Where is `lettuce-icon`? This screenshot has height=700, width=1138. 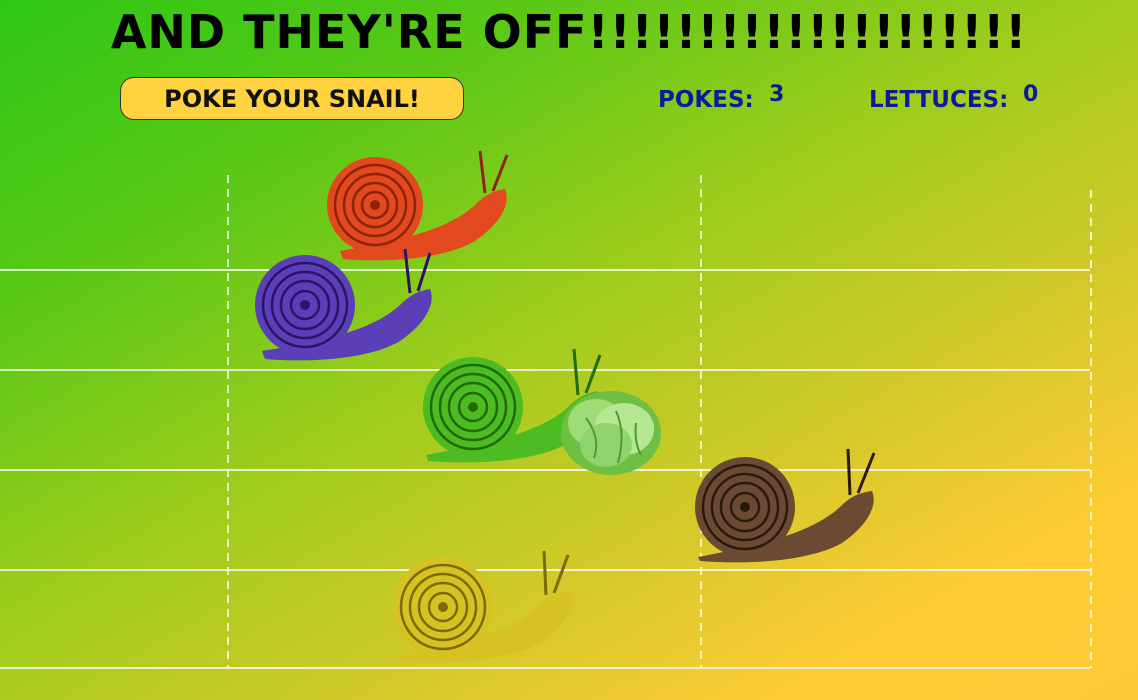
lettuce-icon is located at coordinates (611, 430).